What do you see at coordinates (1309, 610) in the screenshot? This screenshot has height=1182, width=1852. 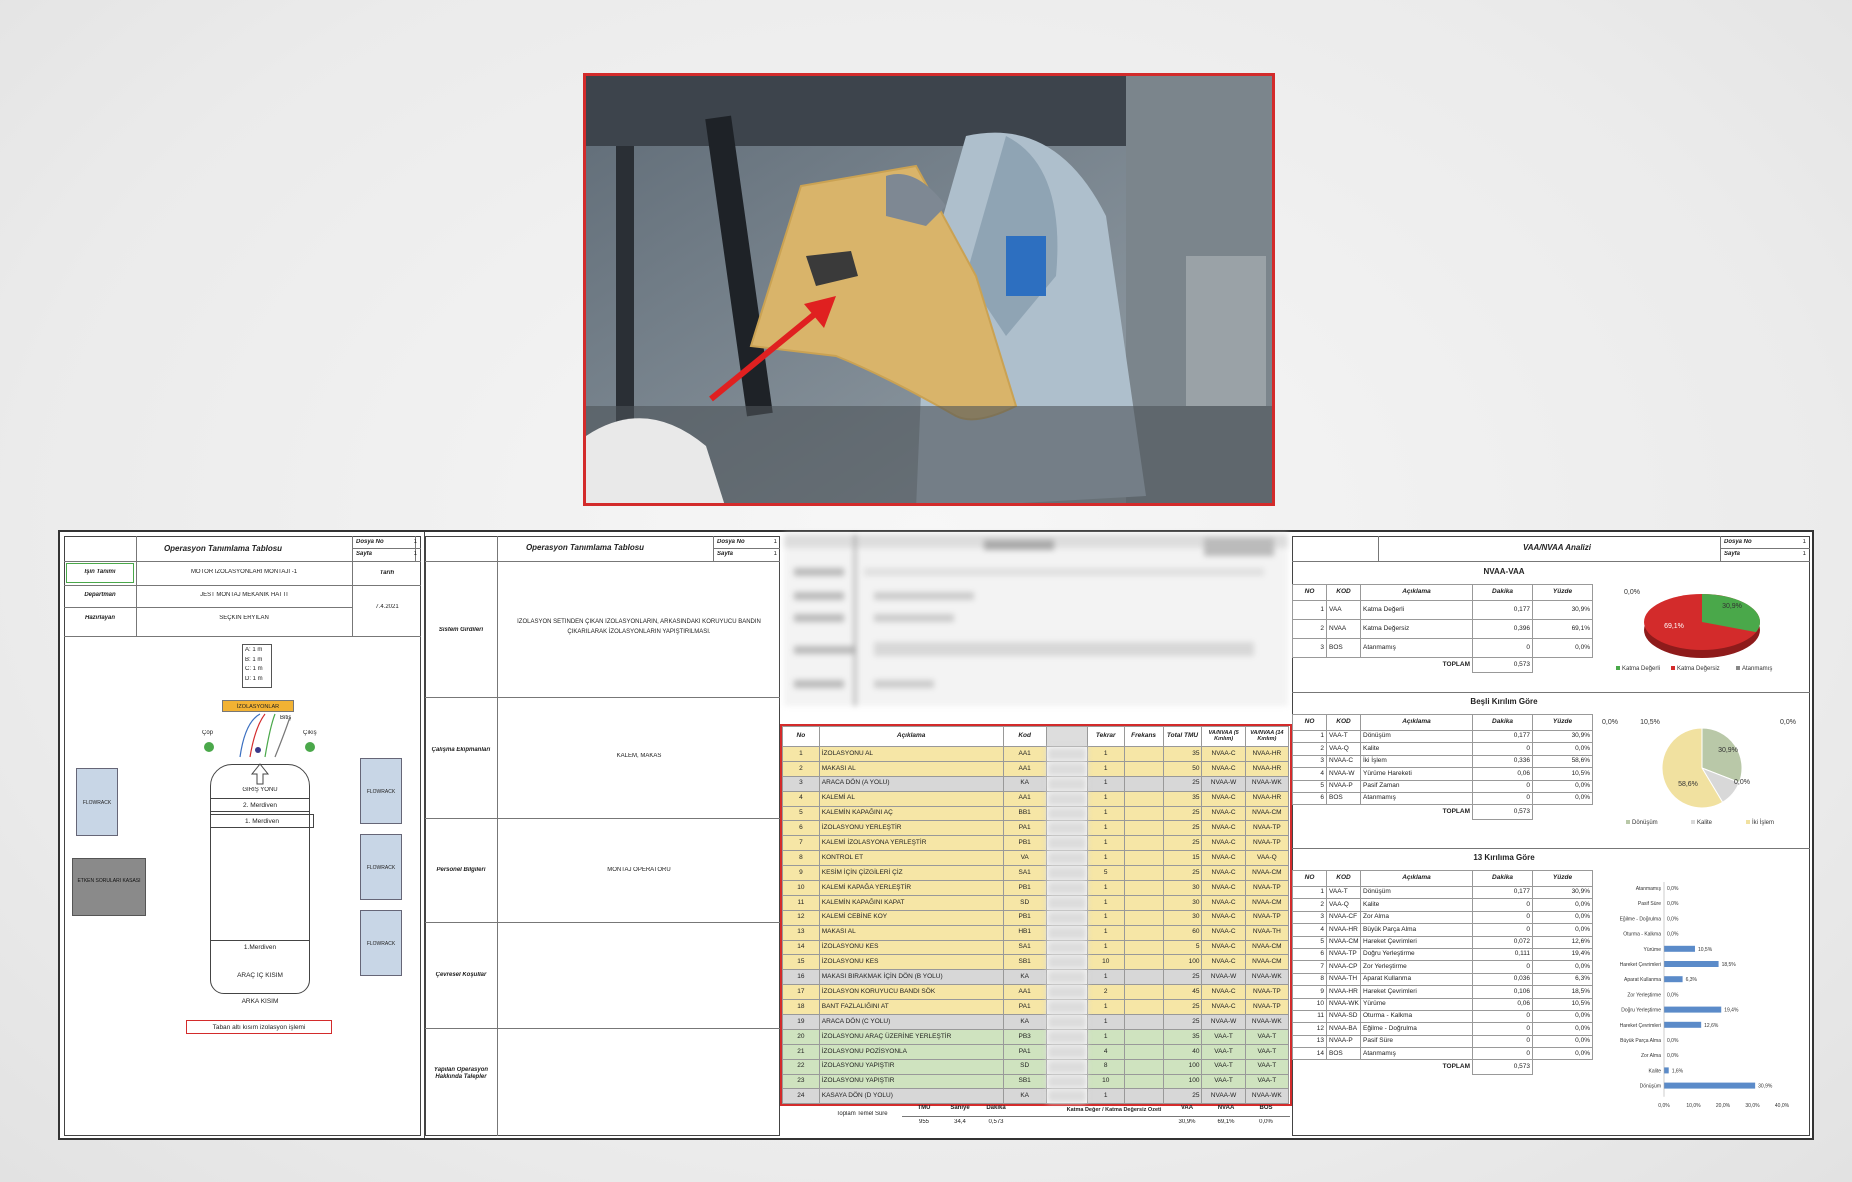 I see `cell-no: 1` at bounding box center [1309, 610].